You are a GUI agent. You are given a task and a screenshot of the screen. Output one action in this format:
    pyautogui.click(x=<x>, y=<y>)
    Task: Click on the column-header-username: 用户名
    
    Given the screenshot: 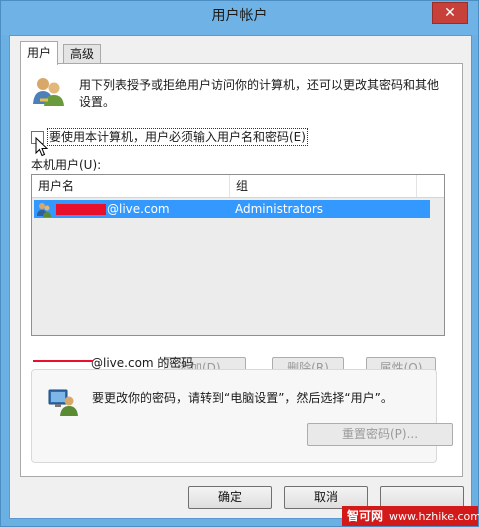 What is the action you would take?
    pyautogui.click(x=131, y=186)
    